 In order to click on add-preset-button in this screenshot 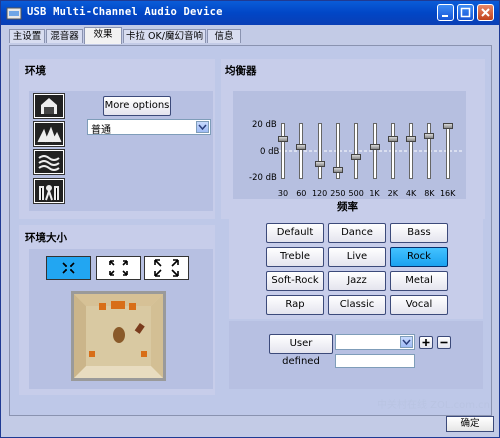, I will do `click(426, 342)`.